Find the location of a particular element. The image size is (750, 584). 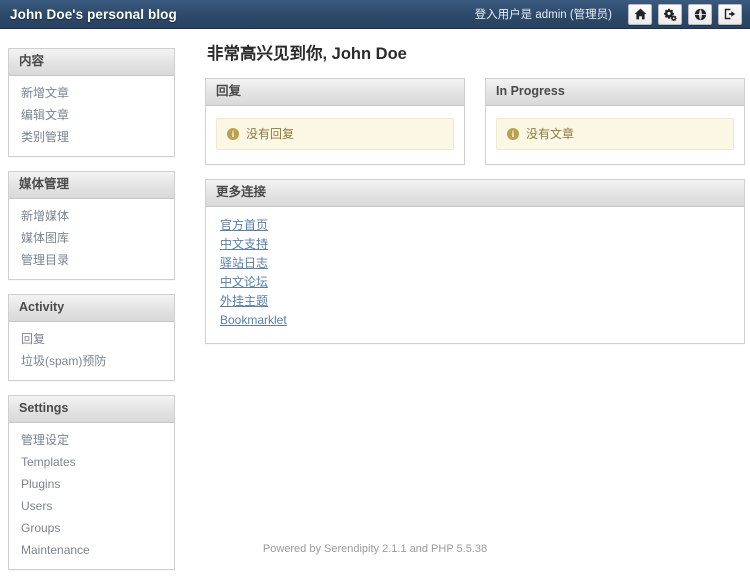

link-official-homepage: 官方首页 is located at coordinates (244, 225).